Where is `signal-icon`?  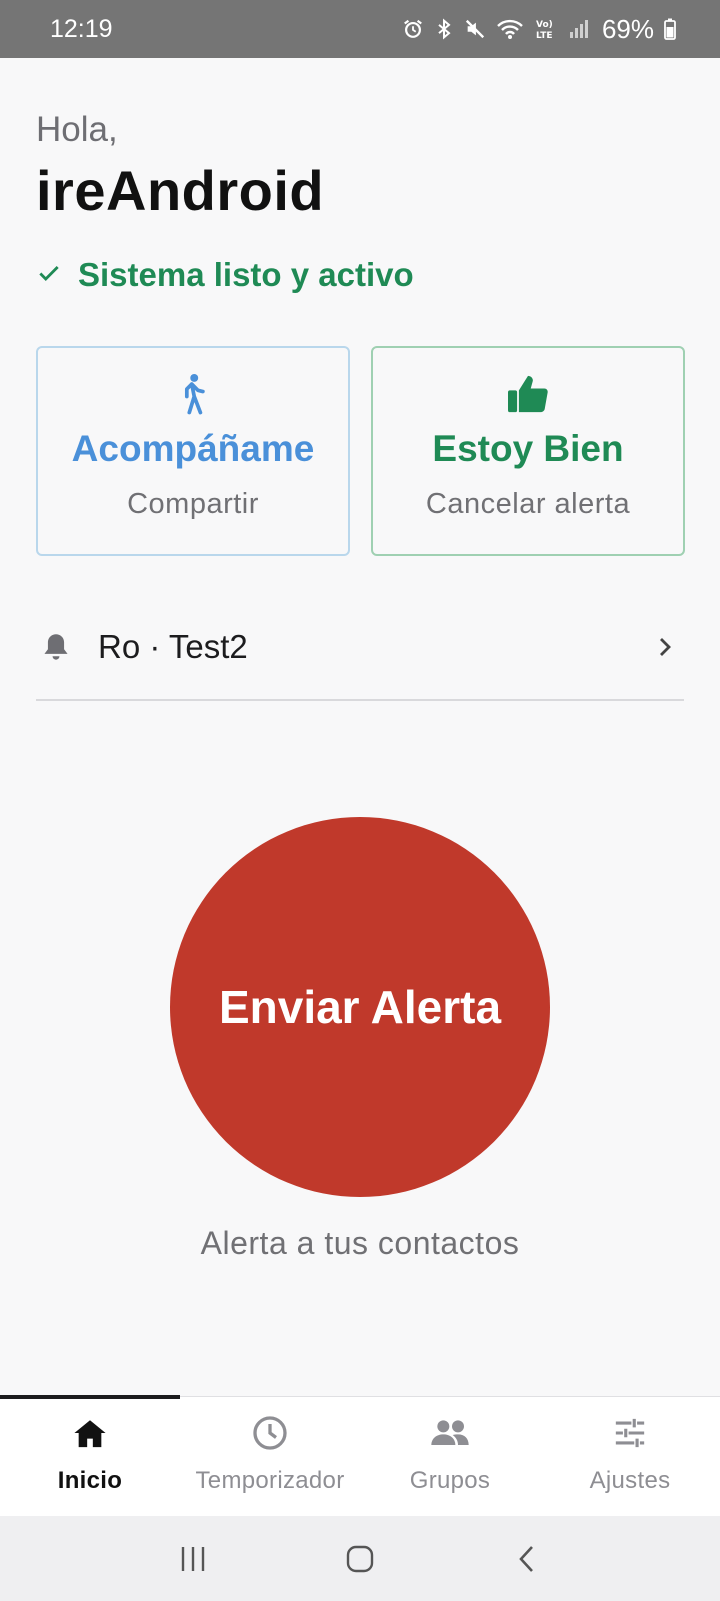 signal-icon is located at coordinates (579, 29).